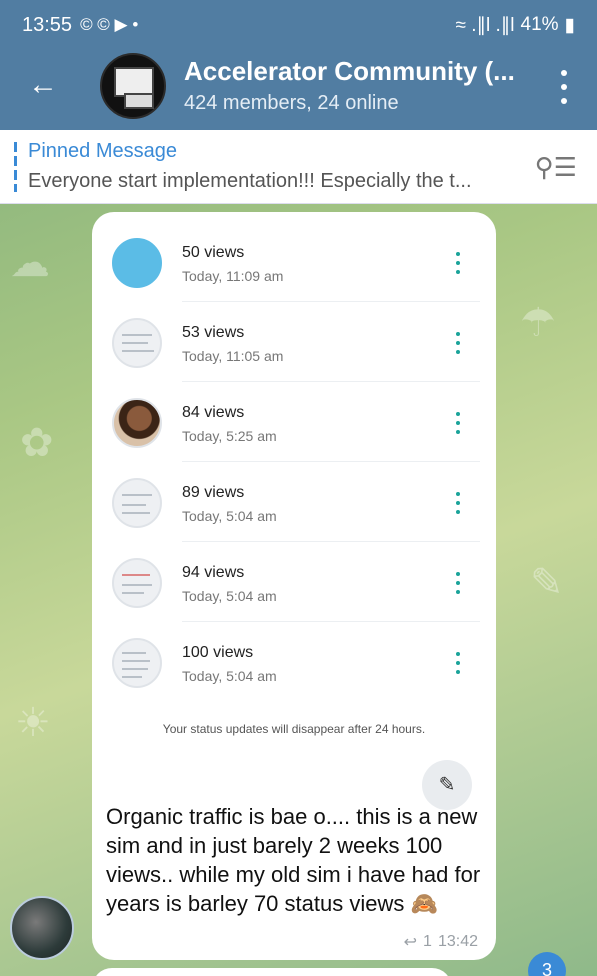 This screenshot has height=976, width=597. Describe the element at coordinates (213, 492) in the screenshot. I see `status-views: 89 views` at that location.